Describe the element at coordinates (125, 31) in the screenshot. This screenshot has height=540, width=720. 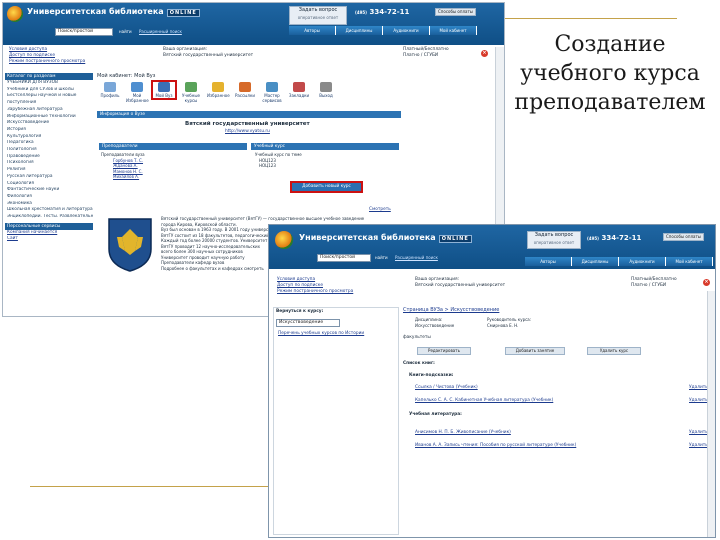
I see `back-search-button: найти` at that location.